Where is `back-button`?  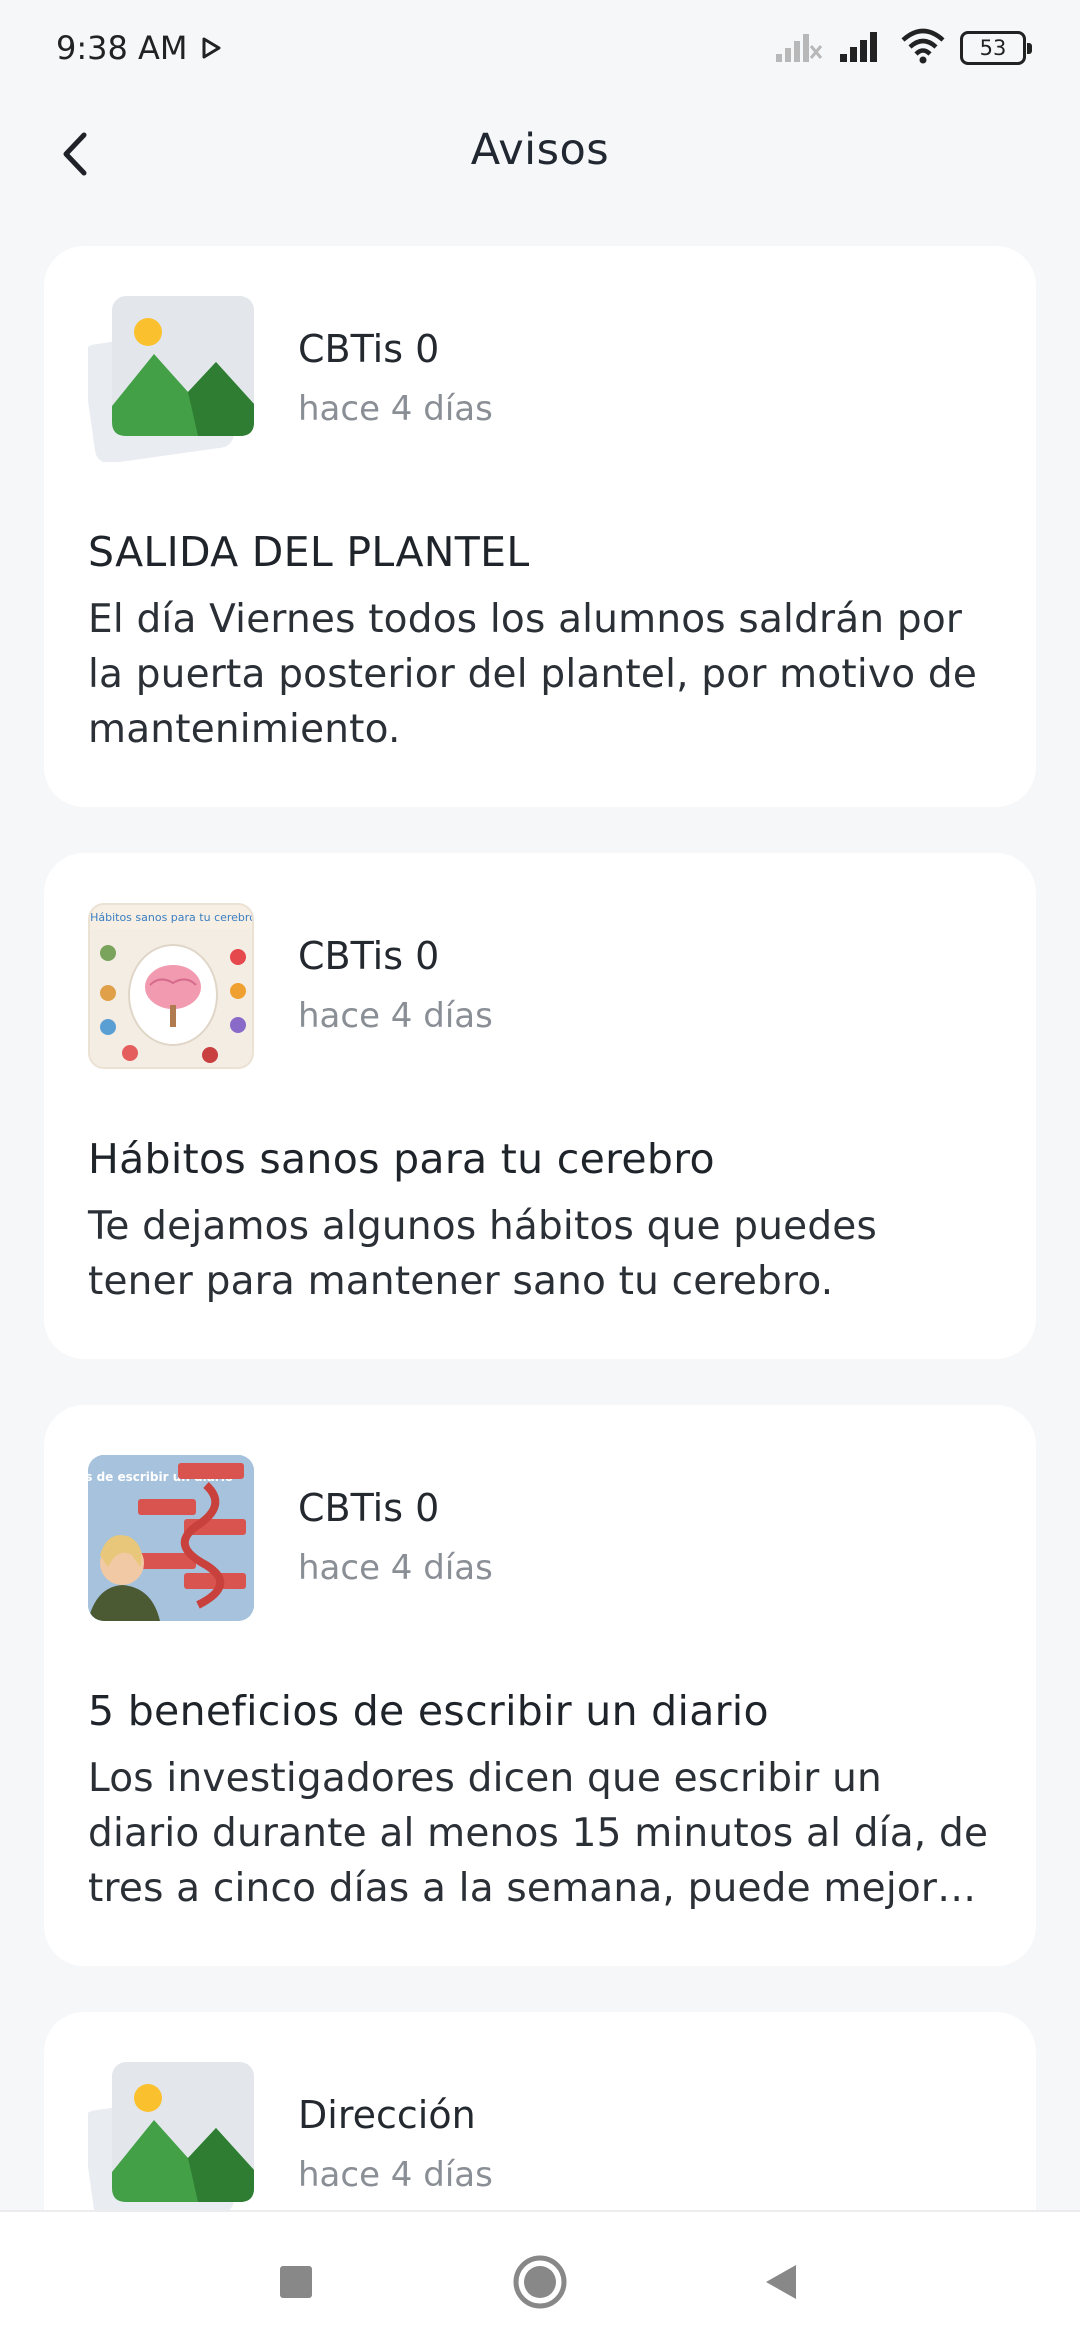 back-button is located at coordinates (76, 154).